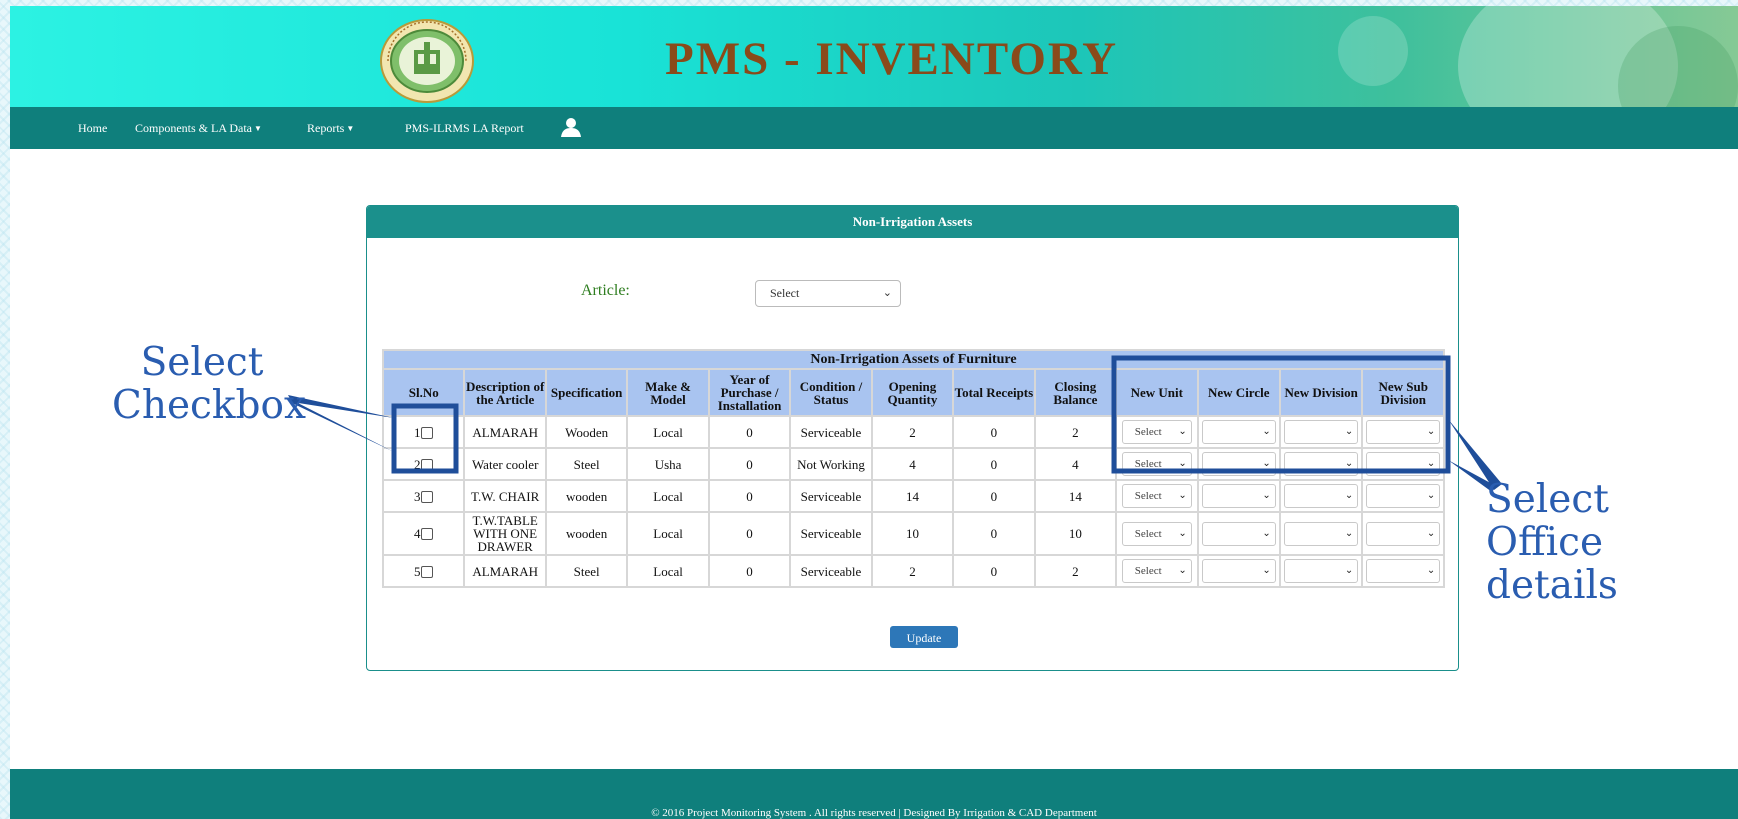 This screenshot has width=1738, height=819. Describe the element at coordinates (209, 384) in the screenshot. I see `select-checkbox-callout: Select Checkbox` at that location.